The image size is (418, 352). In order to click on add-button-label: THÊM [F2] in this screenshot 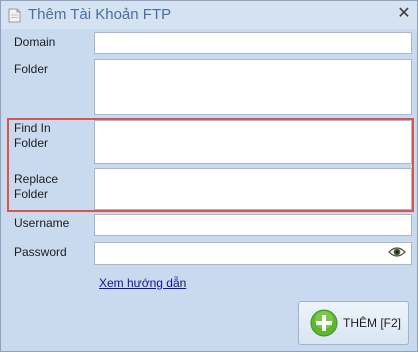, I will do `click(372, 323)`.